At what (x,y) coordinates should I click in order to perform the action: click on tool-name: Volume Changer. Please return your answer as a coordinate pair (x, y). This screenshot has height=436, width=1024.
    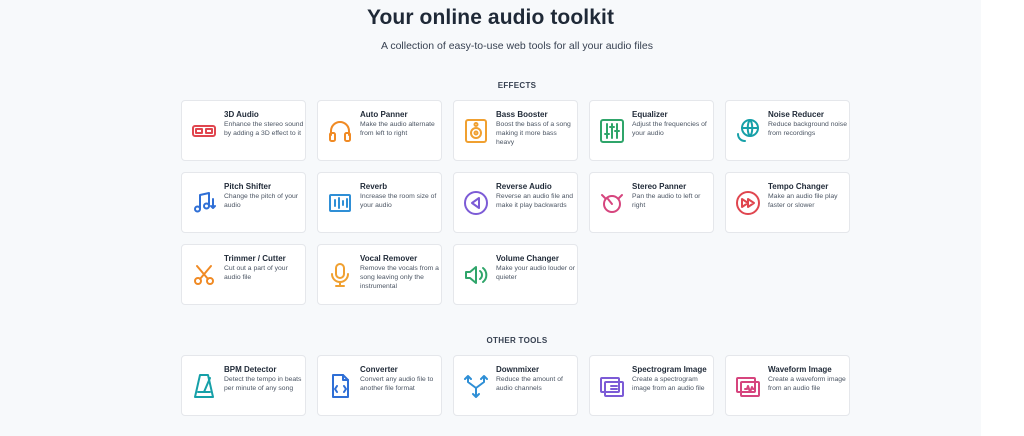
    Looking at the image, I should click on (527, 258).